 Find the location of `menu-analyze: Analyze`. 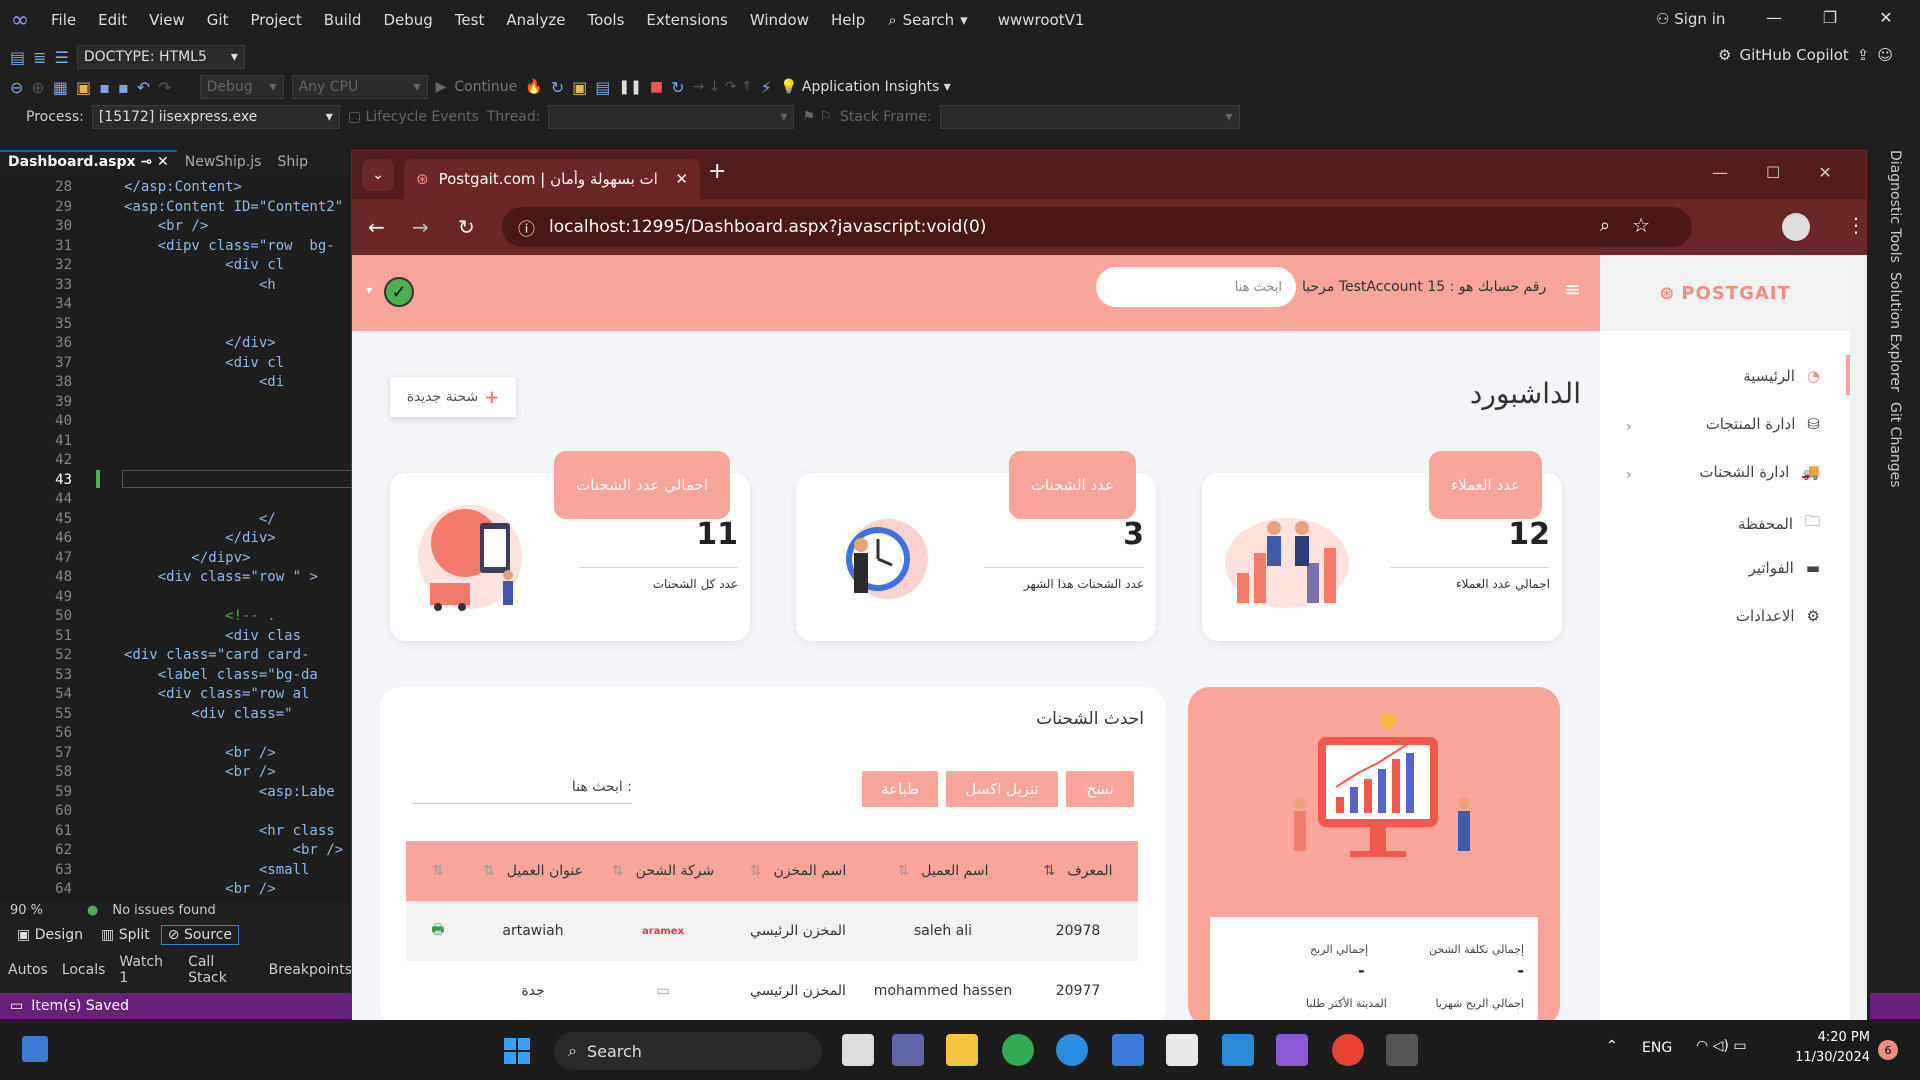

menu-analyze: Analyze is located at coordinates (535, 20).